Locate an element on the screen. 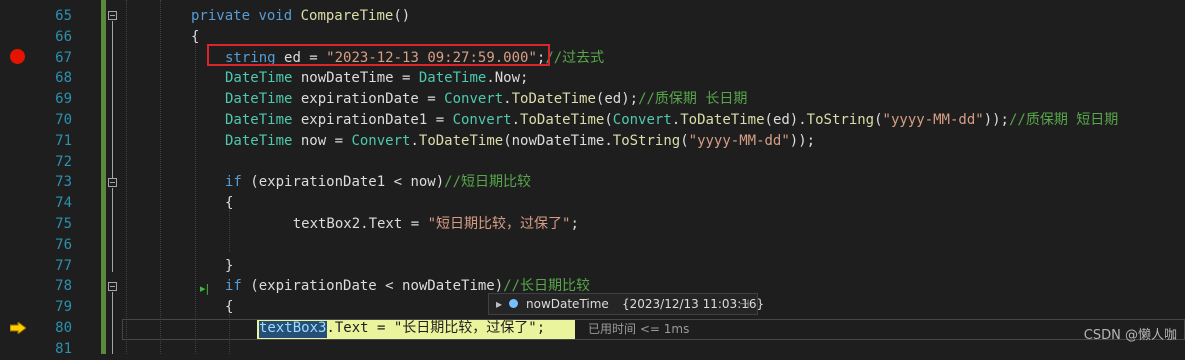  line-number: 66 is located at coordinates (63, 36).